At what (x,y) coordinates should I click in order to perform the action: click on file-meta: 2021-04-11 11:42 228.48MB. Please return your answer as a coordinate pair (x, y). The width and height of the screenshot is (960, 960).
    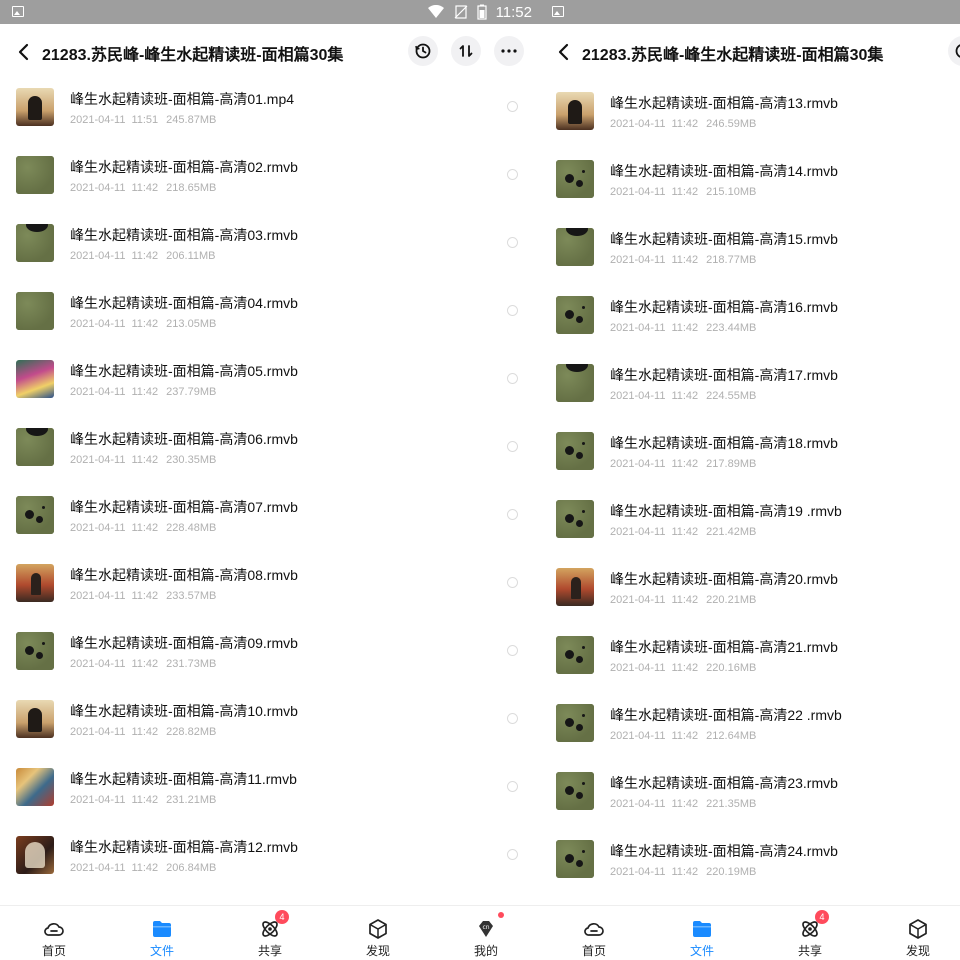
    Looking at the image, I should click on (143, 528).